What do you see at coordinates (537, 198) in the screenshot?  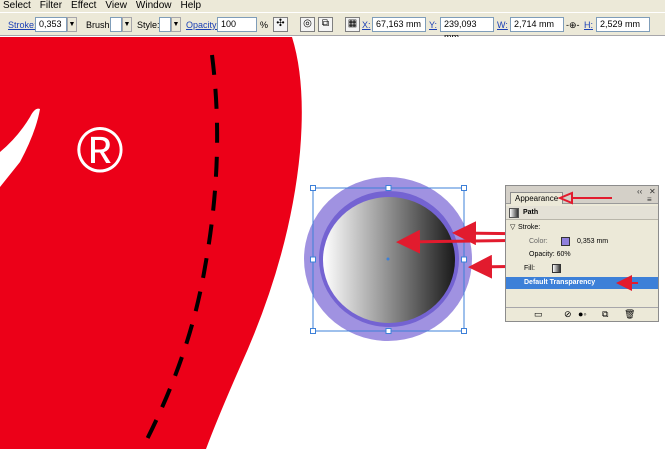 I see `tab-appearance: Appearance` at bounding box center [537, 198].